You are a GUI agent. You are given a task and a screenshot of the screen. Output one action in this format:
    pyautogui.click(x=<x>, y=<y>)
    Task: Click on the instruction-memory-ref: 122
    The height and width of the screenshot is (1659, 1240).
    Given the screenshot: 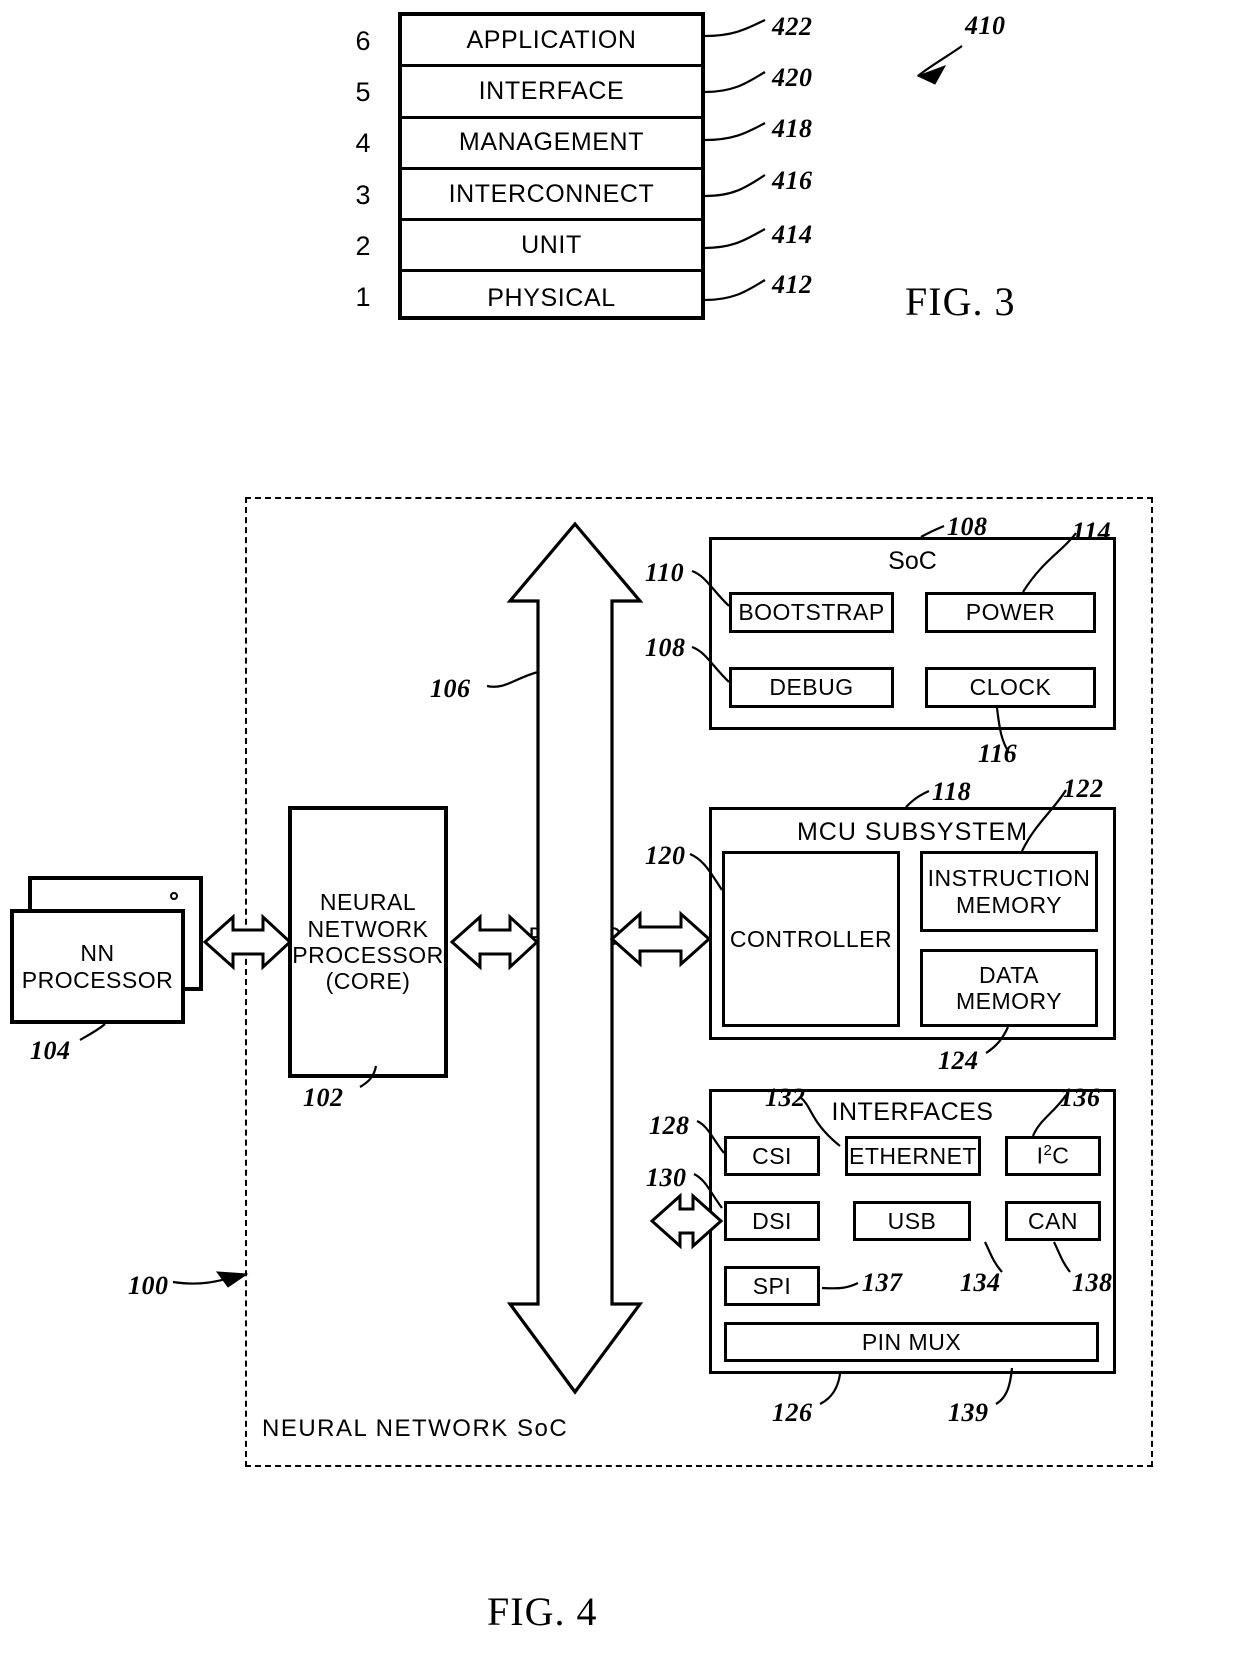 What is the action you would take?
    pyautogui.click(x=1083, y=788)
    